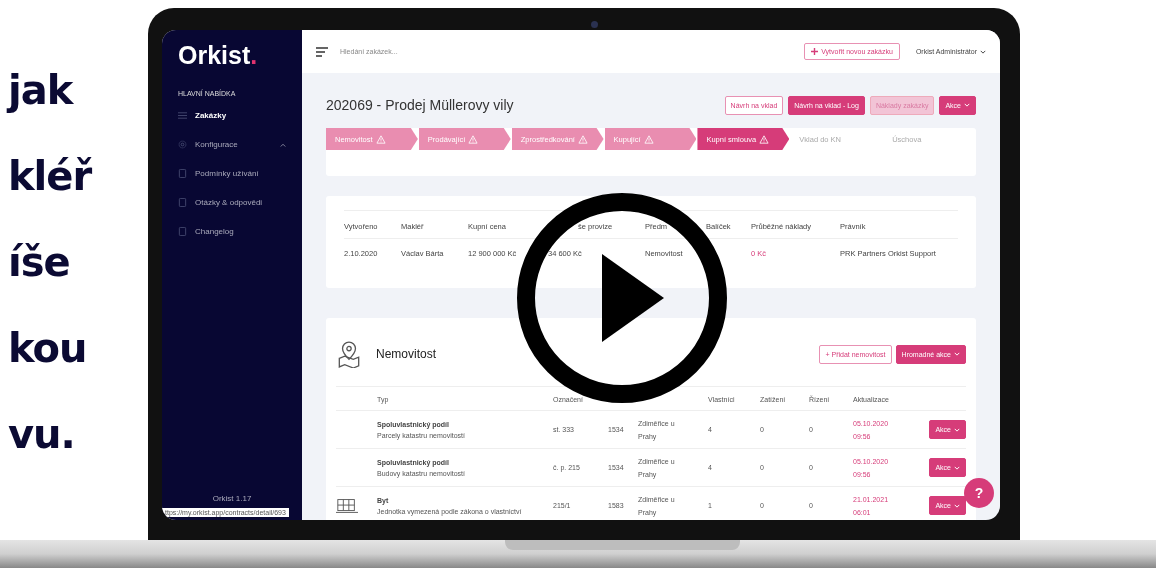 The image size is (1156, 568). I want to click on headline-text: kou, so click(48, 348).